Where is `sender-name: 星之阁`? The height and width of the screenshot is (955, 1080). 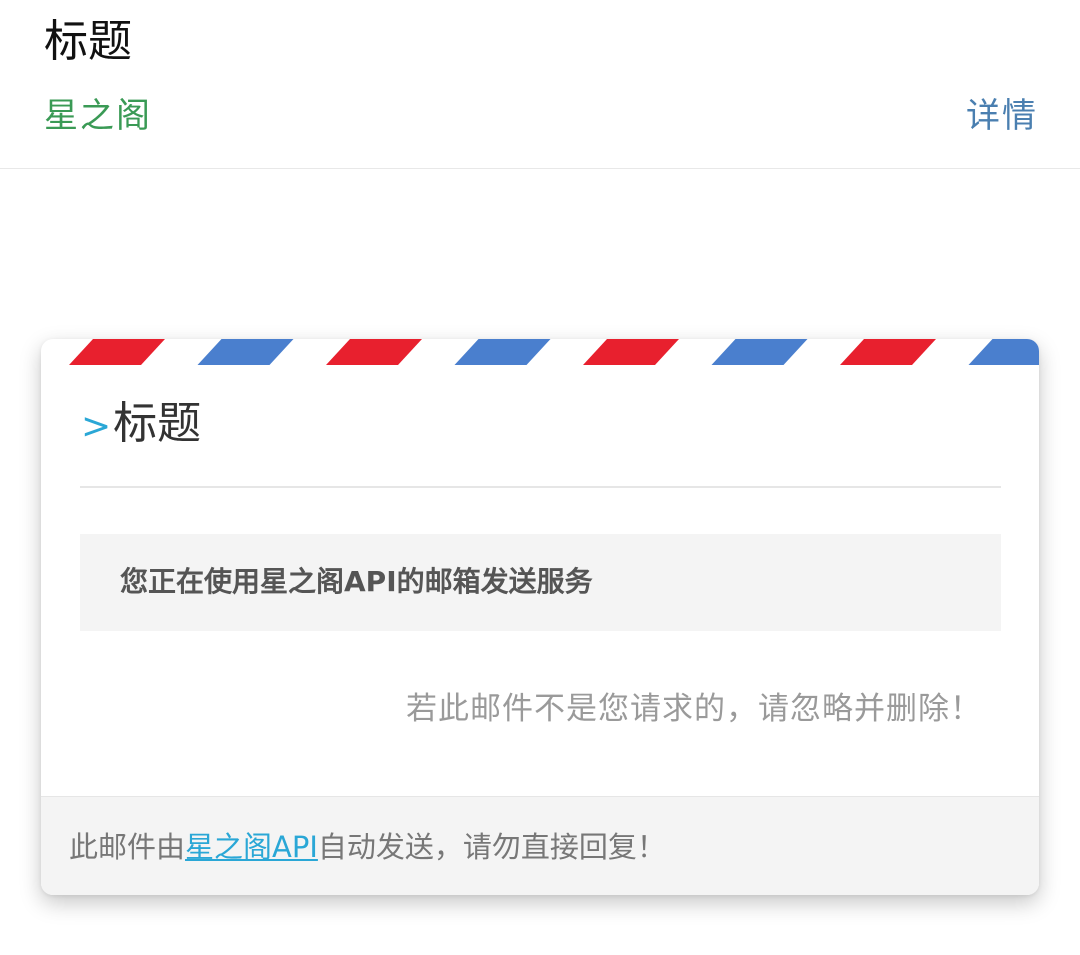
sender-name: 星之阁 is located at coordinates (98, 116).